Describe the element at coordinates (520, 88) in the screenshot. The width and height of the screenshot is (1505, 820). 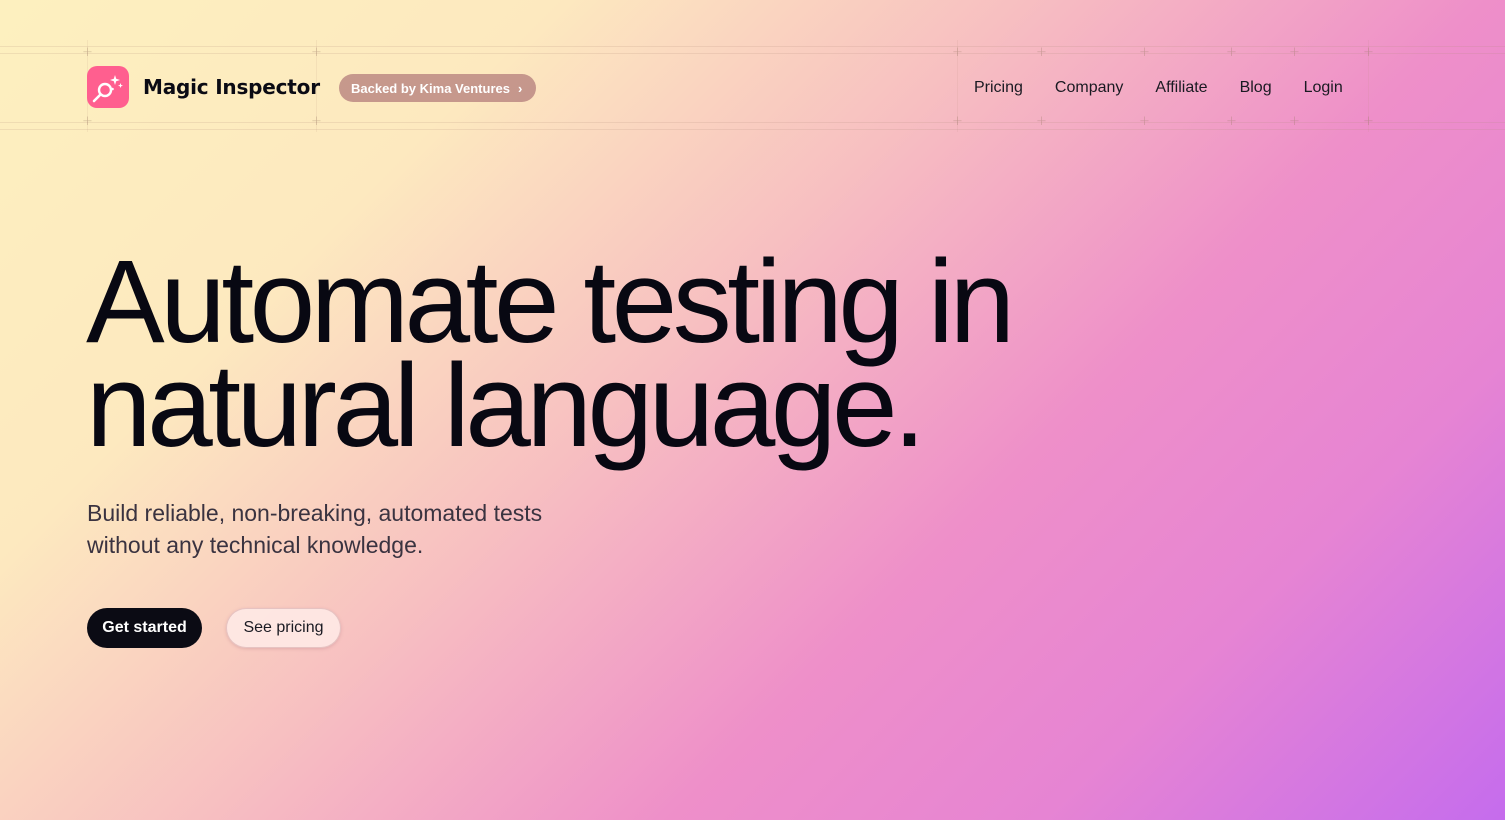
I see `chevron-right-icon: ›` at that location.